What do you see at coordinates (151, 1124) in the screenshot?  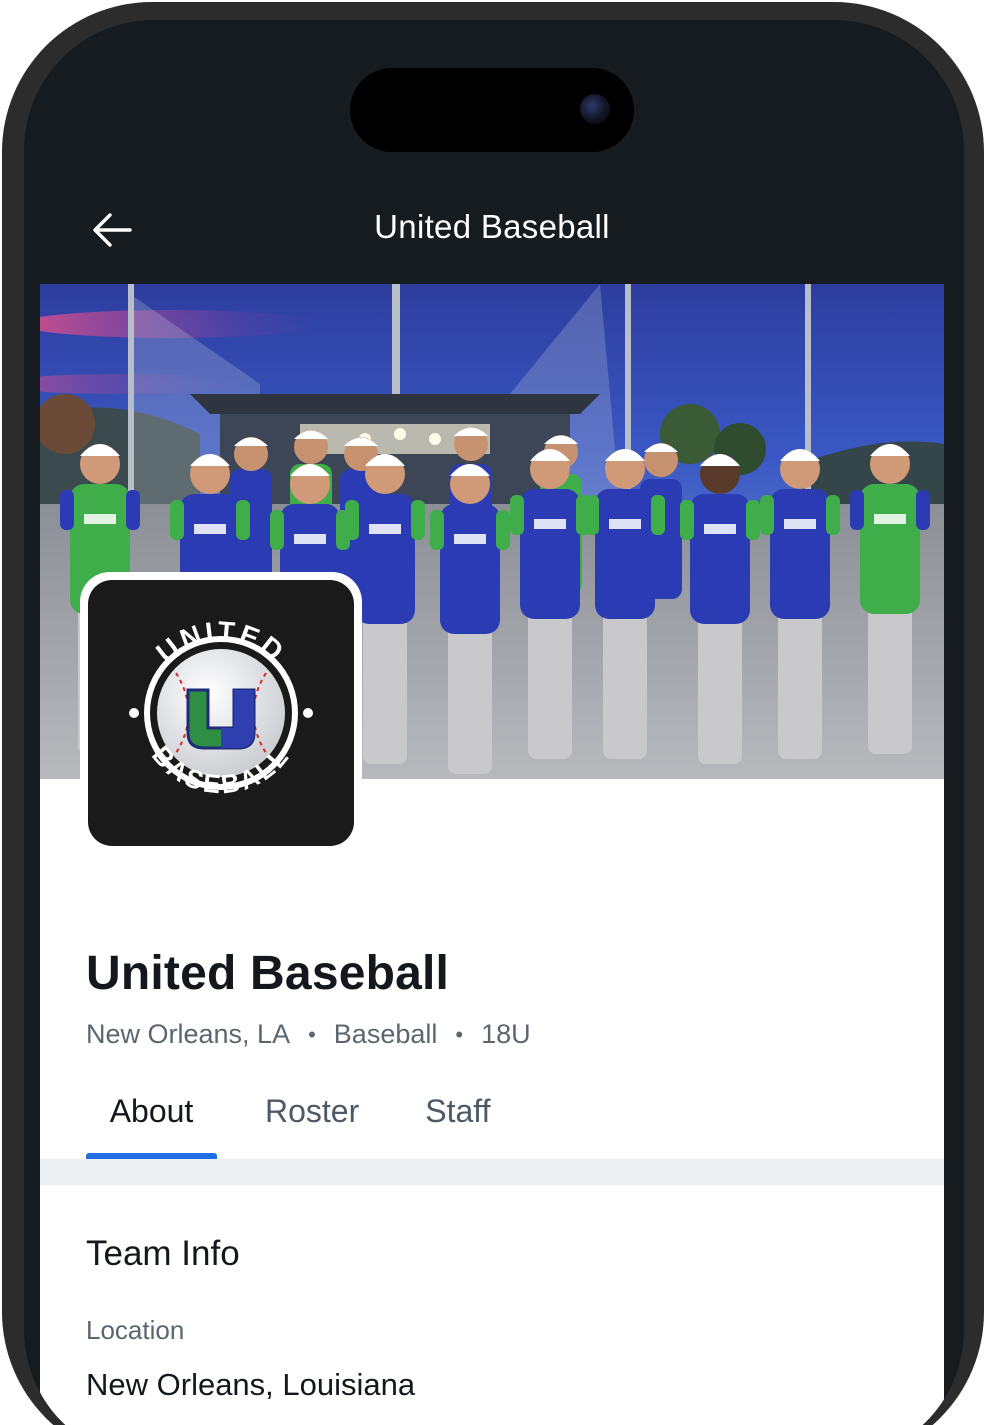 I see `tab-about: About` at bounding box center [151, 1124].